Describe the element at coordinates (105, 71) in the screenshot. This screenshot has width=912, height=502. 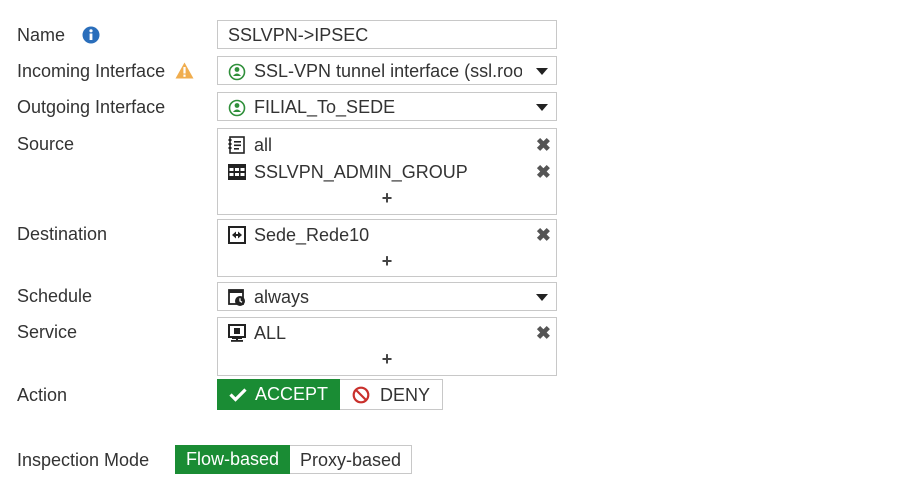
I see `incoming-interface-label: Incoming Interface` at that location.